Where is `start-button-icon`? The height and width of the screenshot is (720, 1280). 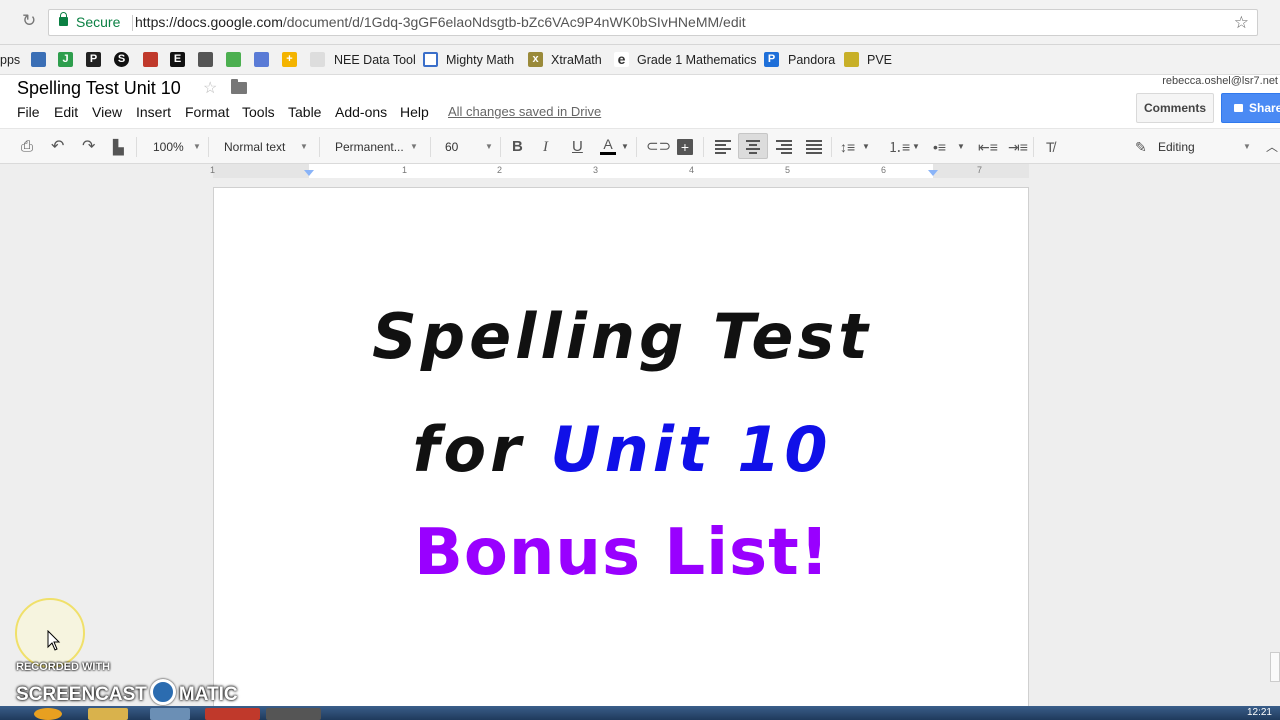 start-button-icon is located at coordinates (48, 714).